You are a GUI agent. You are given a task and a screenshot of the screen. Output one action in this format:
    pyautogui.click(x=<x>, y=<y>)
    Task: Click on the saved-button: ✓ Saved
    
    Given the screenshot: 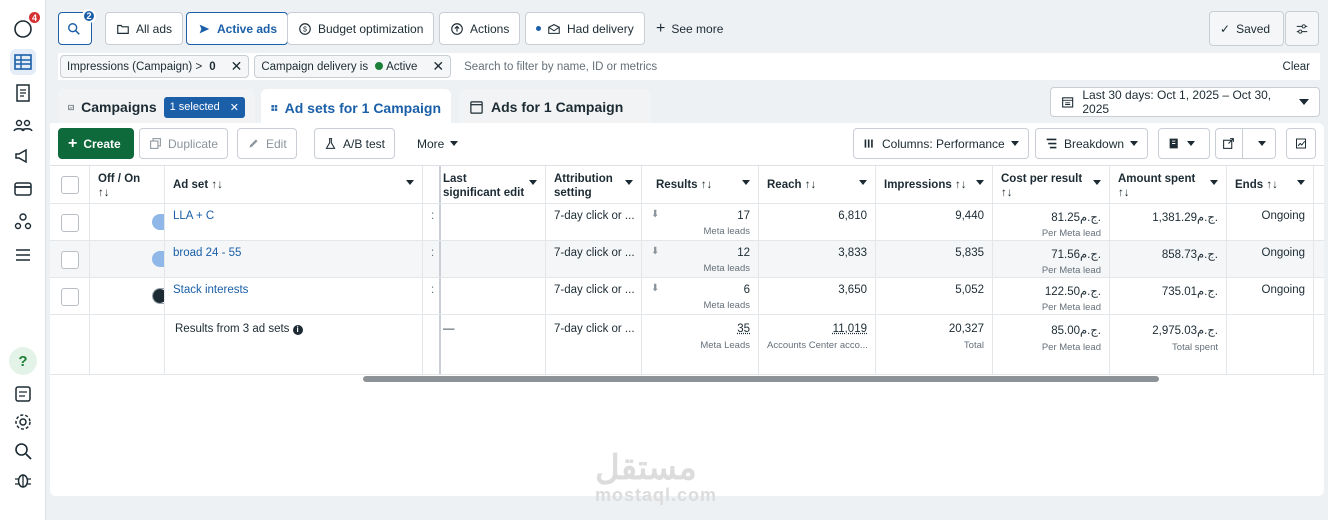 What is the action you would take?
    pyautogui.click(x=1246, y=28)
    